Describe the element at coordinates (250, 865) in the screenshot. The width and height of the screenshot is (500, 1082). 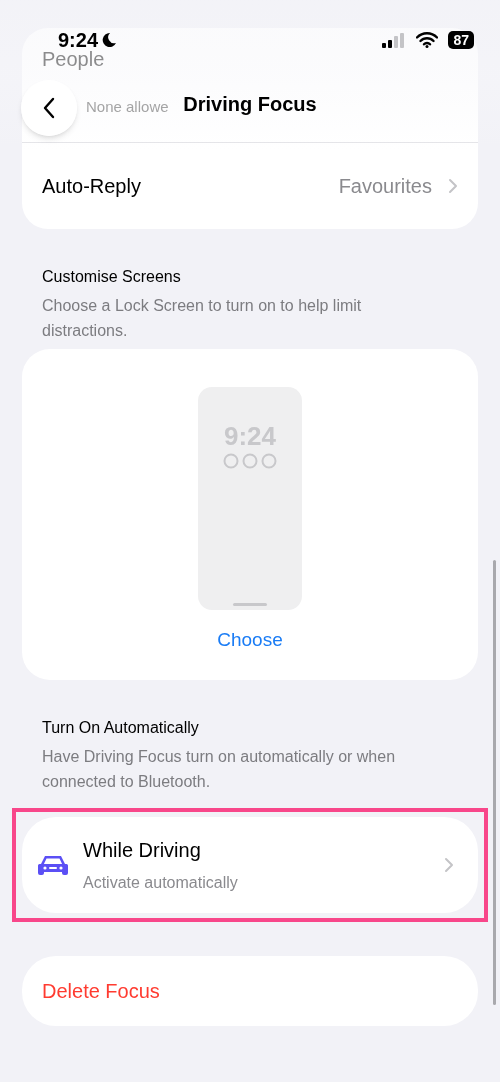
I see `automation-row: While Driving Activate automatically` at that location.